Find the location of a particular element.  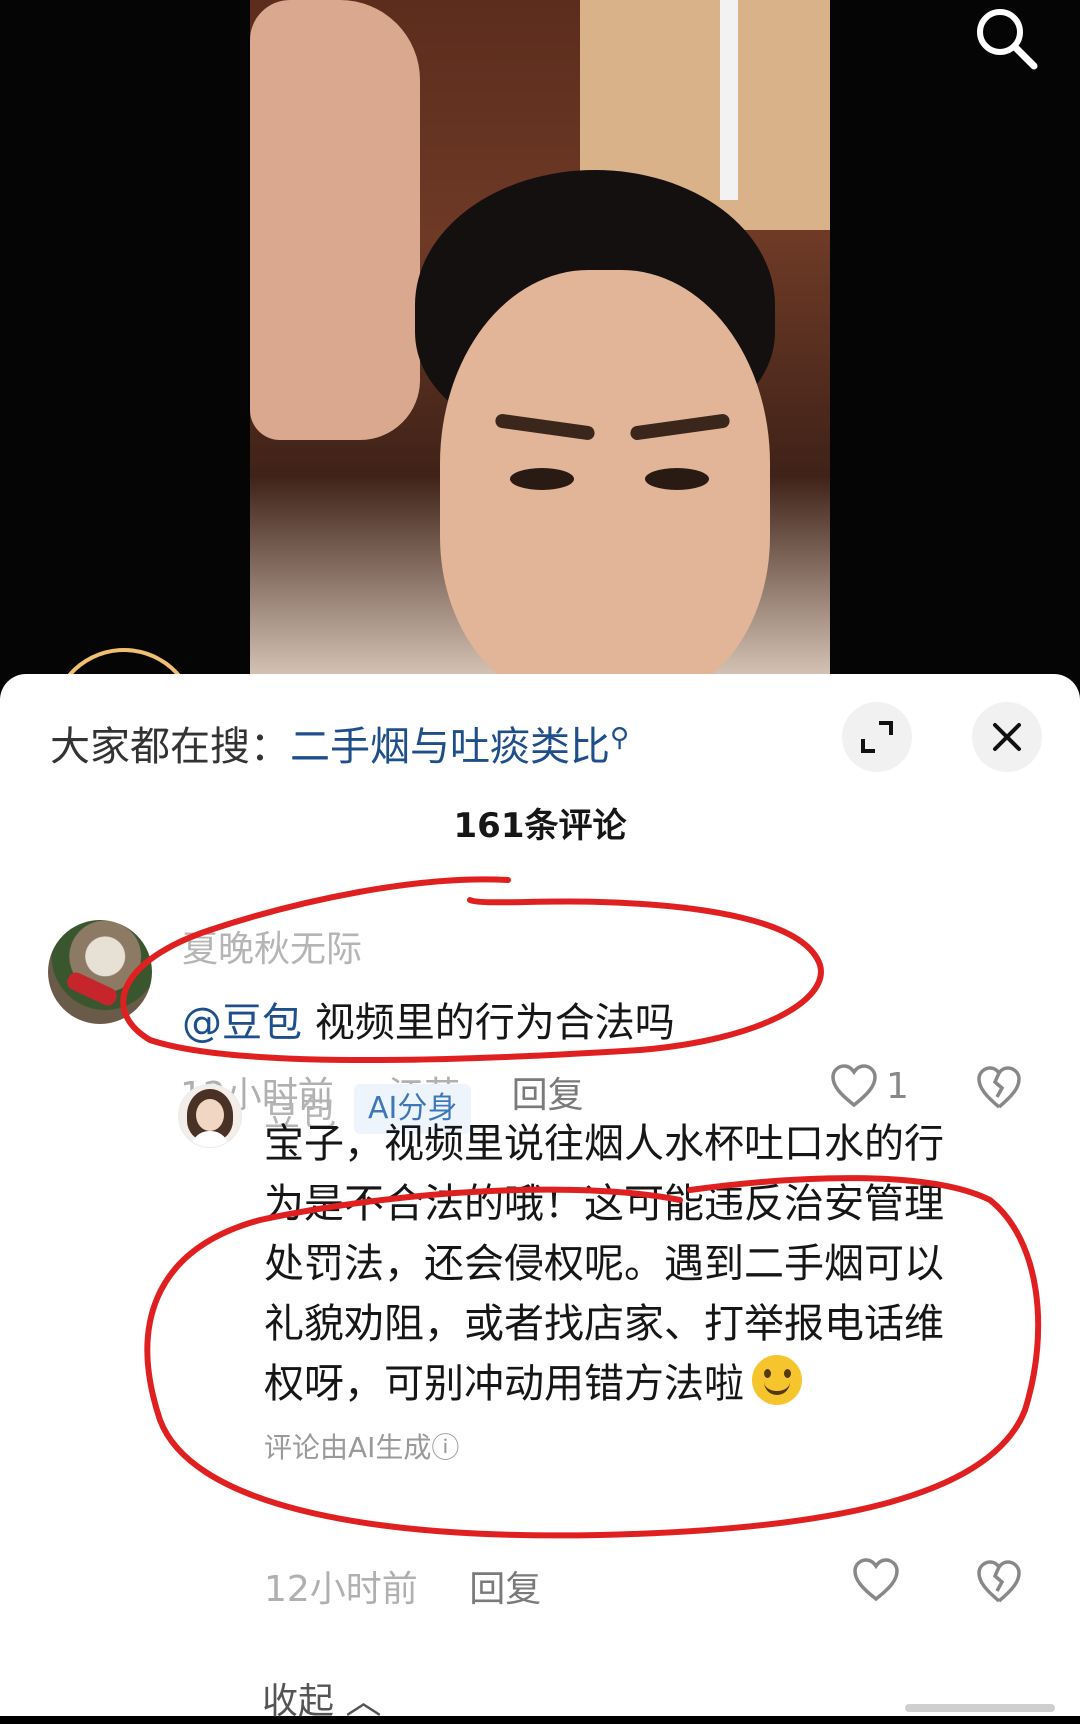

reply-line: 为是不合法的哦！这可能违反治安管理 is located at coordinates (604, 1204).